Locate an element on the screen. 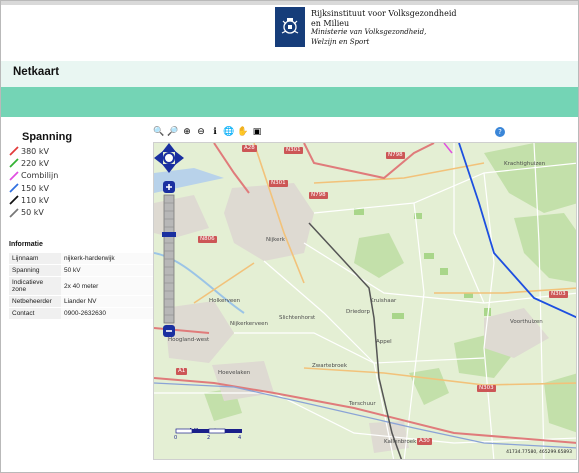 The height and width of the screenshot is (473, 579). place-label: Nijkerk is located at coordinates (275, 240).